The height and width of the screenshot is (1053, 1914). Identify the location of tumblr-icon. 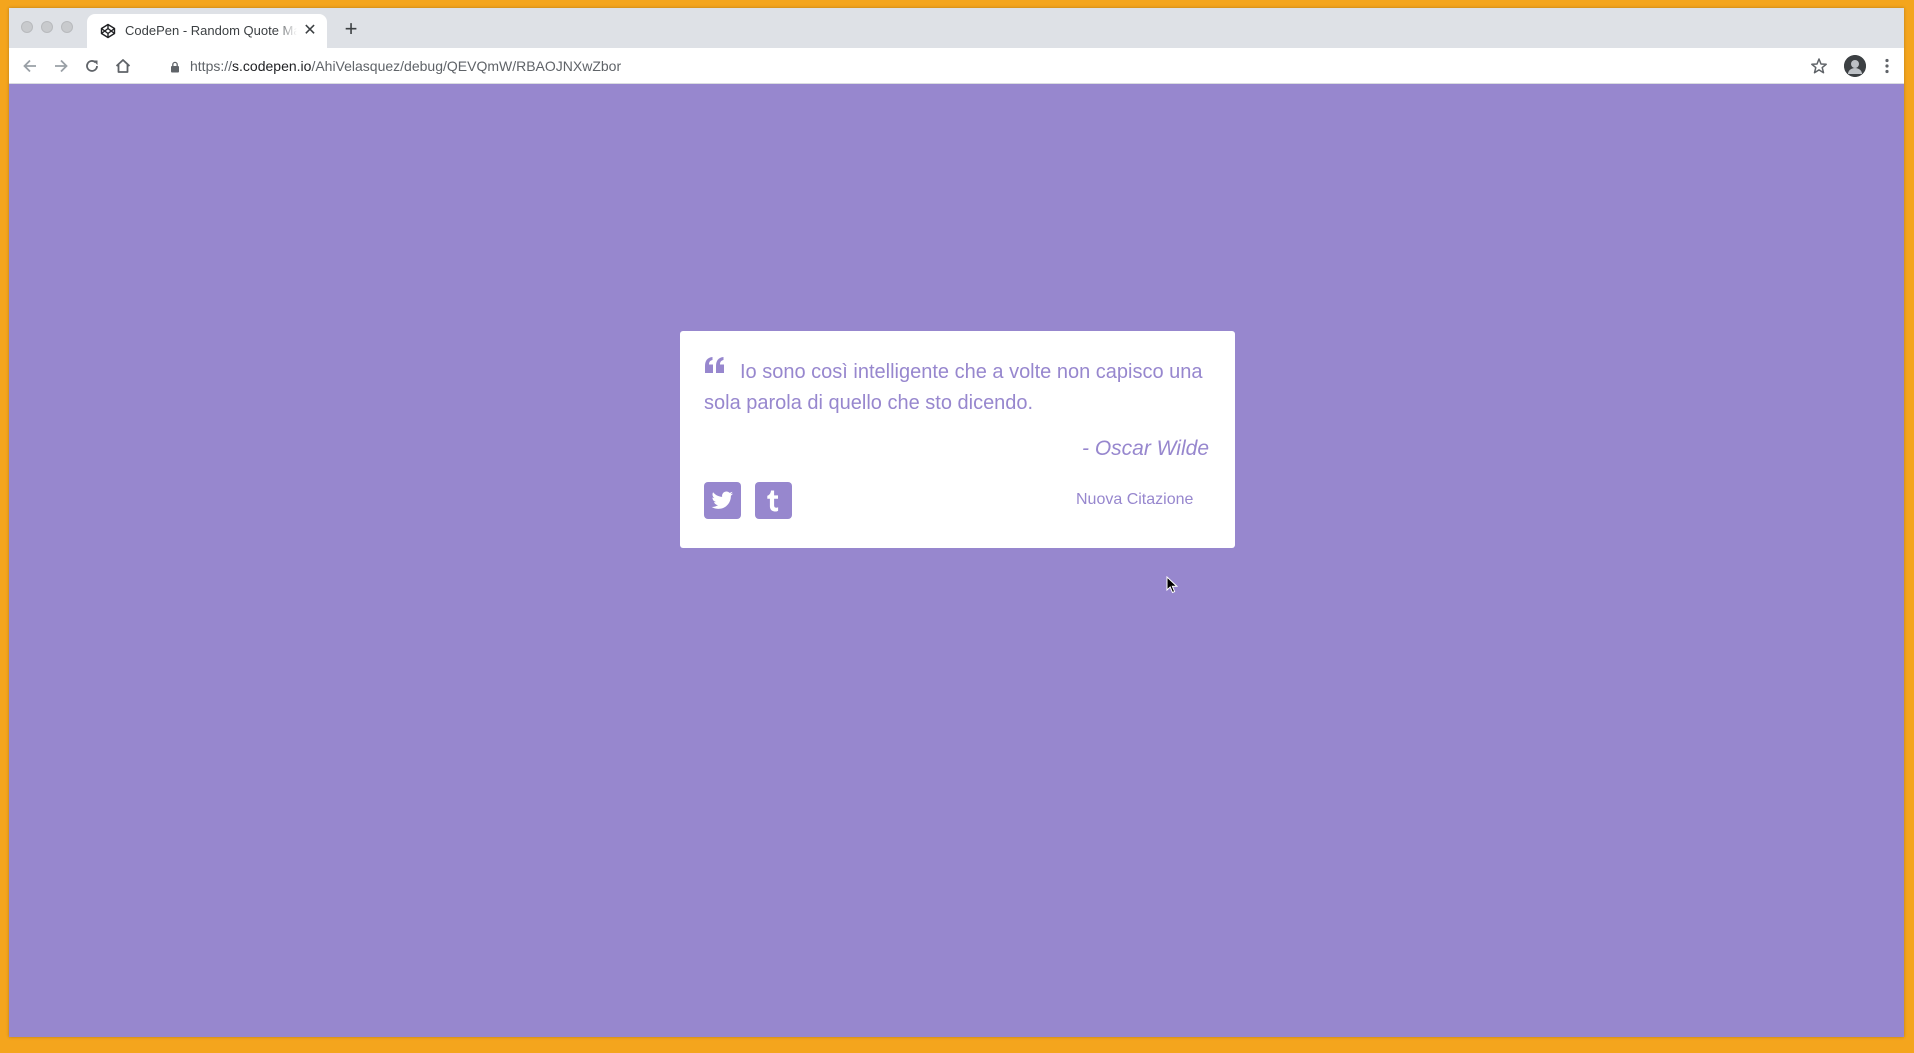
(773, 500).